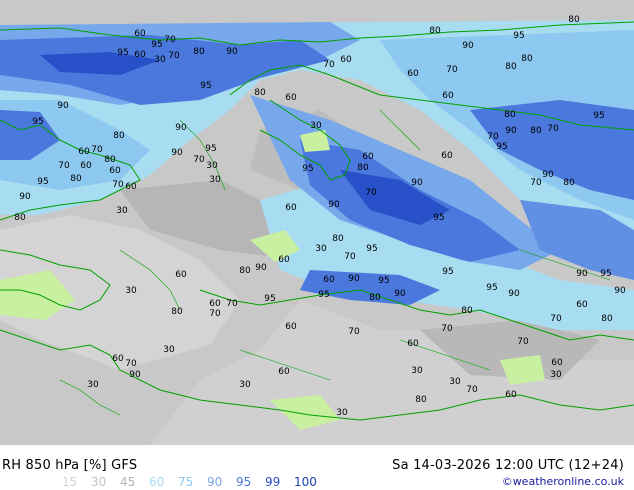  What do you see at coordinates (305, 482) in the screenshot?
I see `legend-item-100: 100` at bounding box center [305, 482].